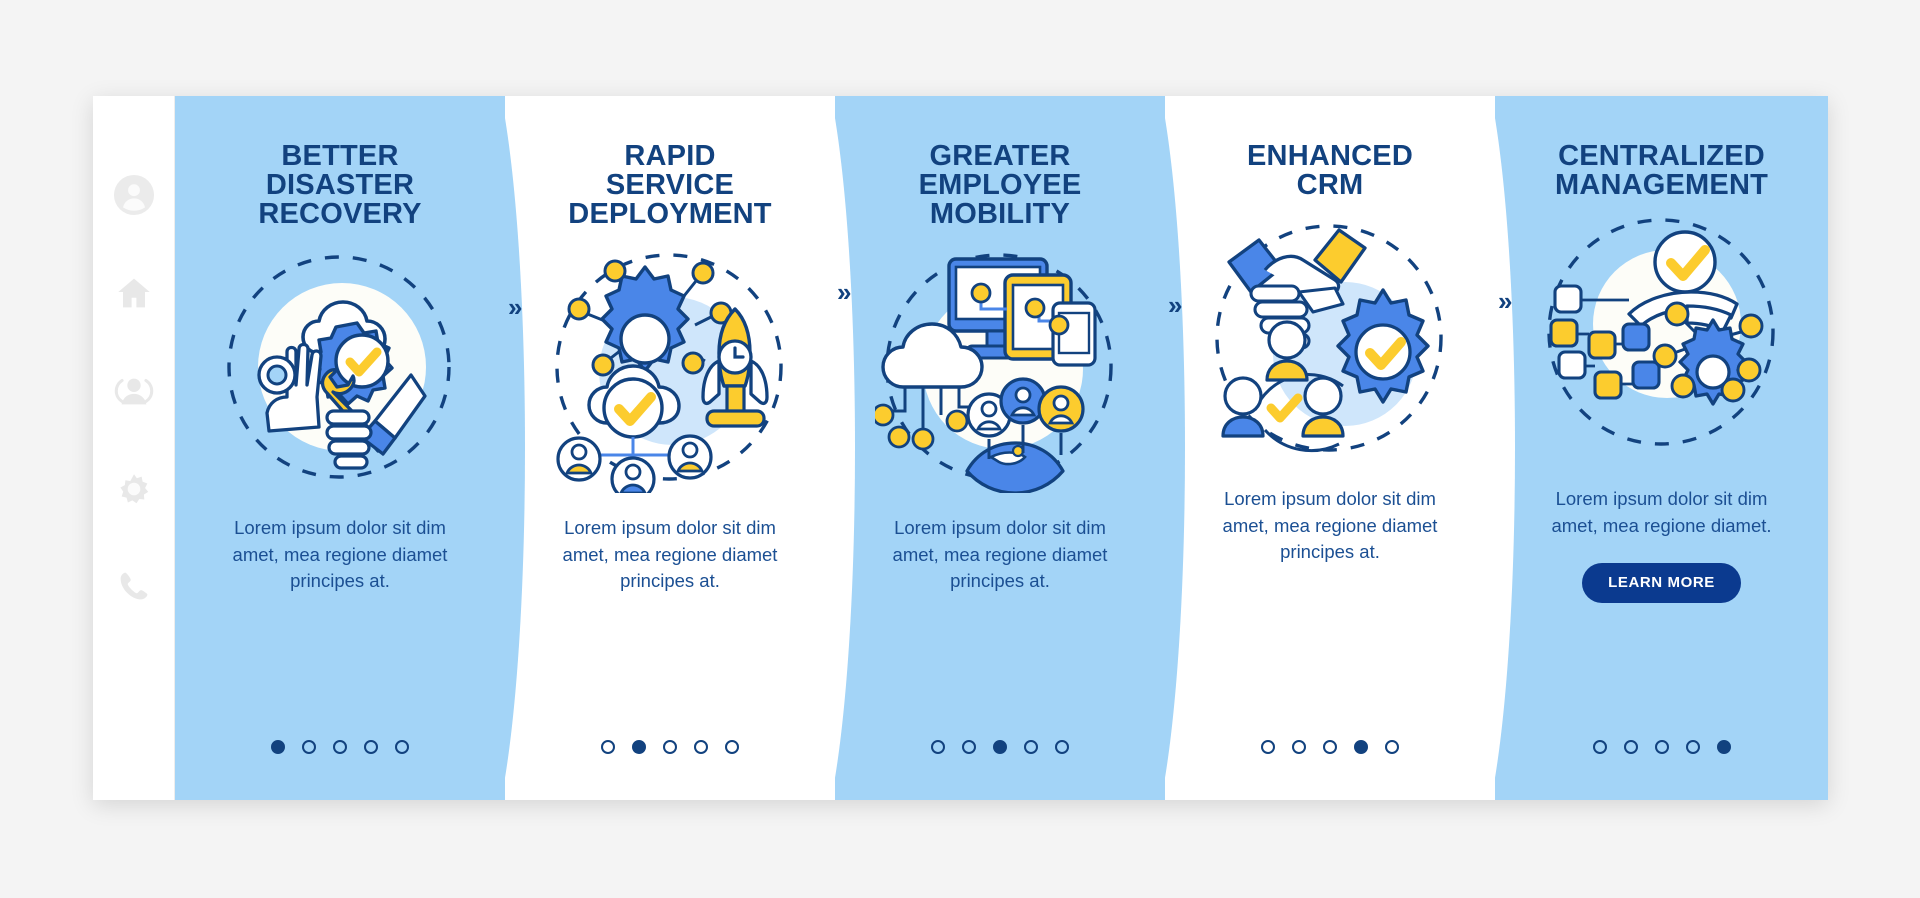  I want to click on next-step-chevron-3: », so click(1175, 305).